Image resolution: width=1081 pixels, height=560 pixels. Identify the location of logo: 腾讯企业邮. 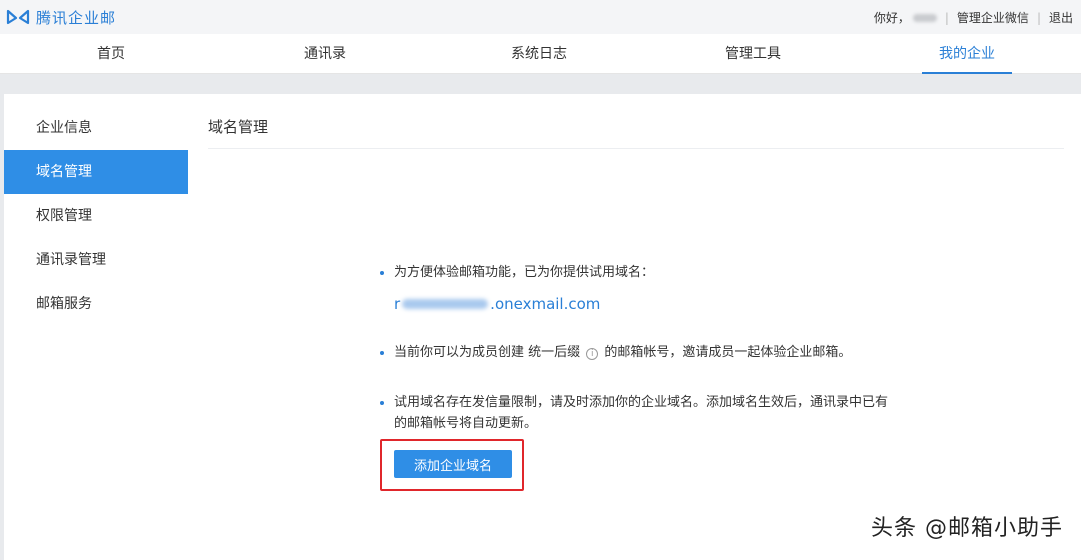
(61, 17).